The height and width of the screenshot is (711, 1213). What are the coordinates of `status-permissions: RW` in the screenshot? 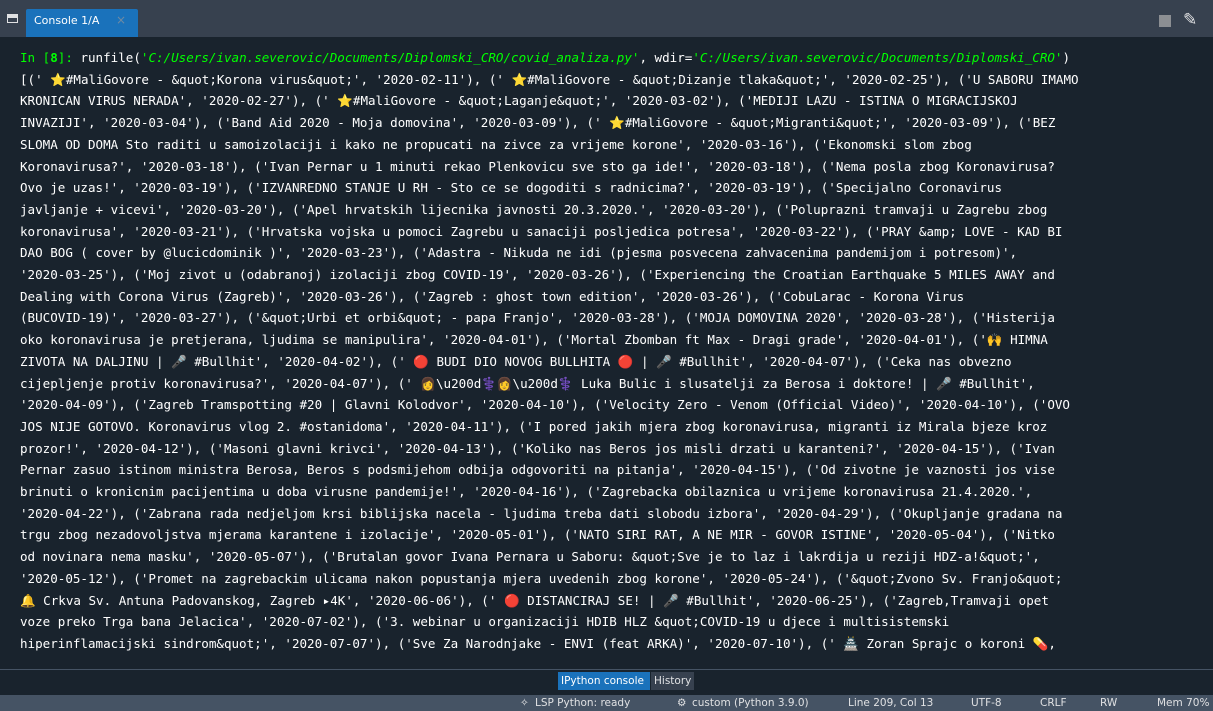 It's located at (1109, 703).